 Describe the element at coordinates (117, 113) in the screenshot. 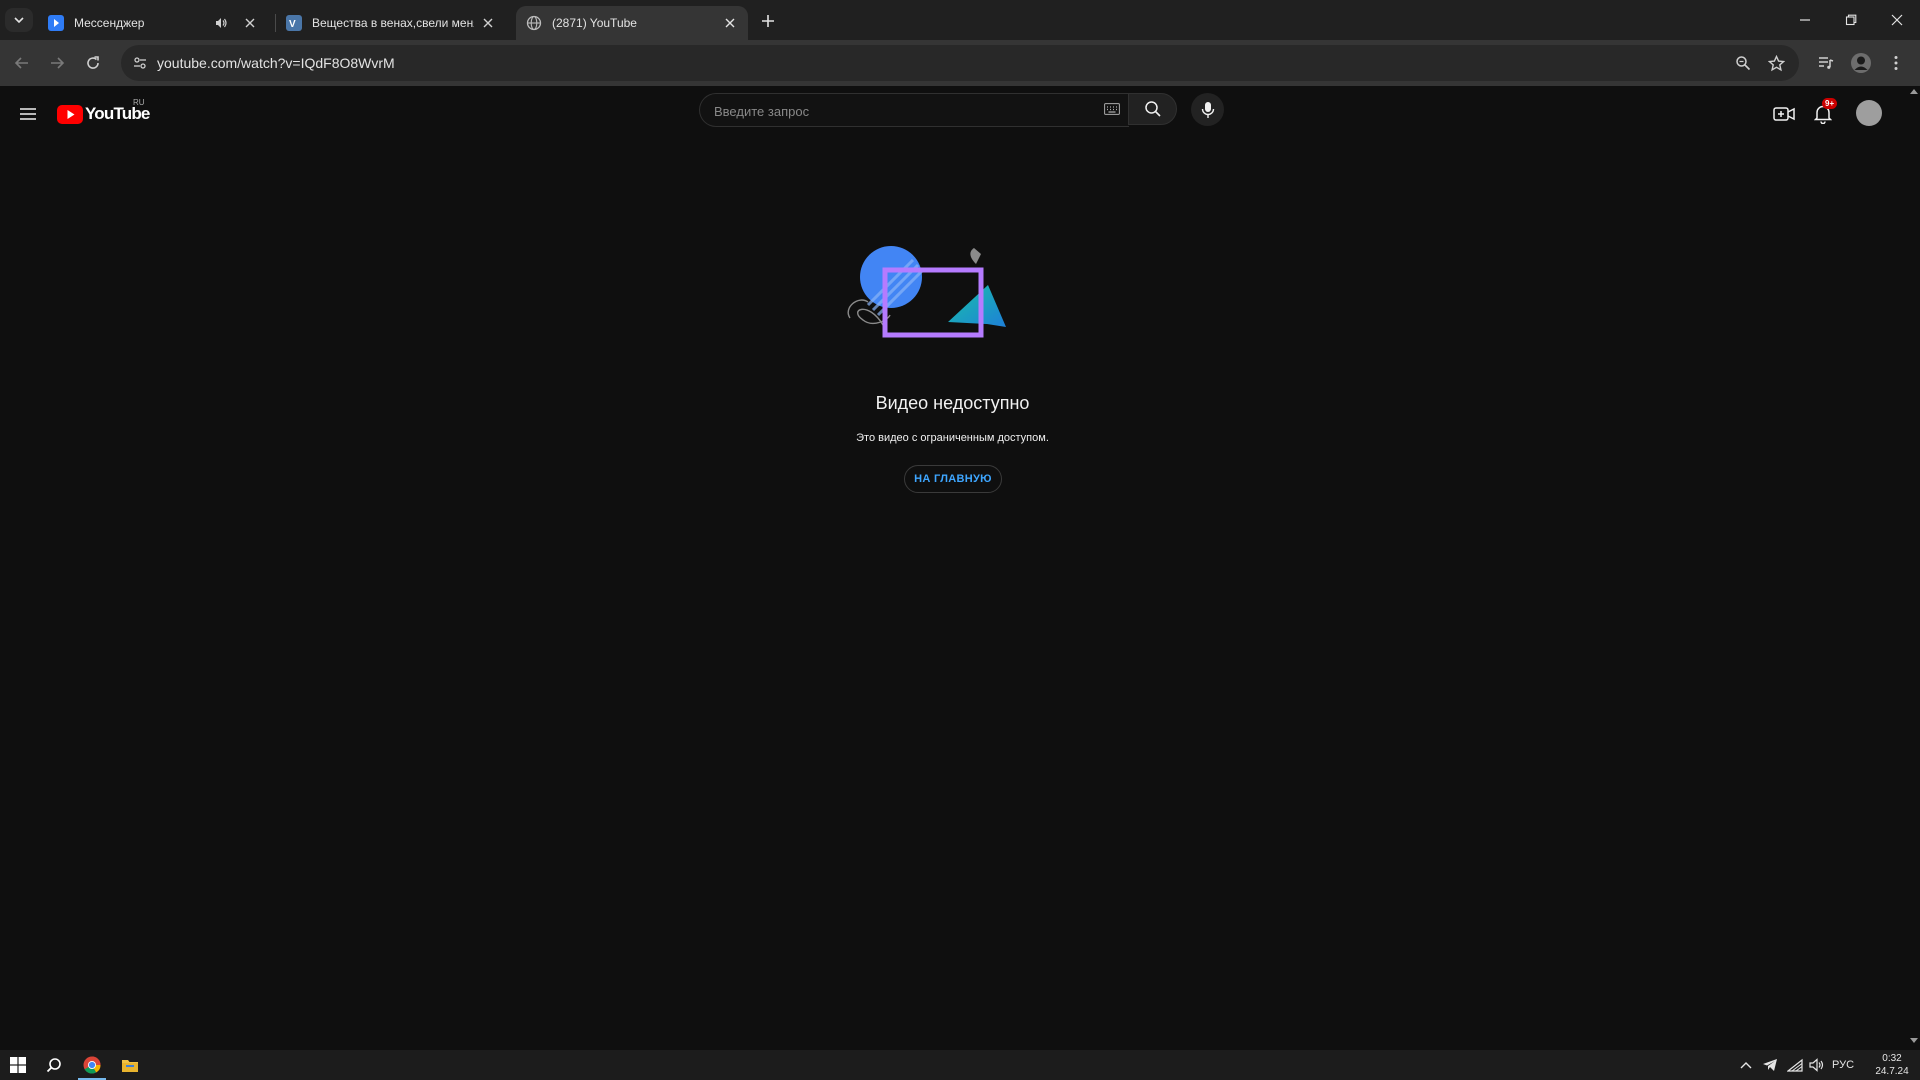

I see `youtube-logo-text: YouTube` at that location.